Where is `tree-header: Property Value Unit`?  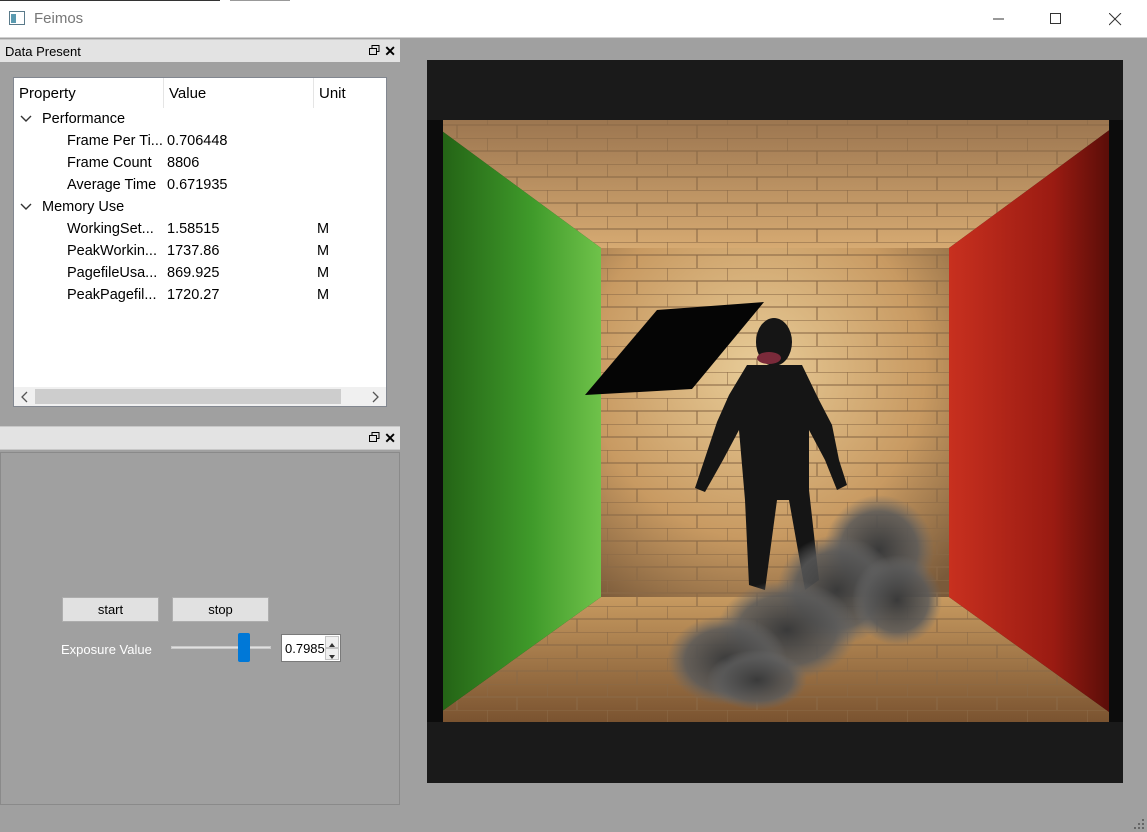
tree-header: Property Value Unit is located at coordinates (200, 93).